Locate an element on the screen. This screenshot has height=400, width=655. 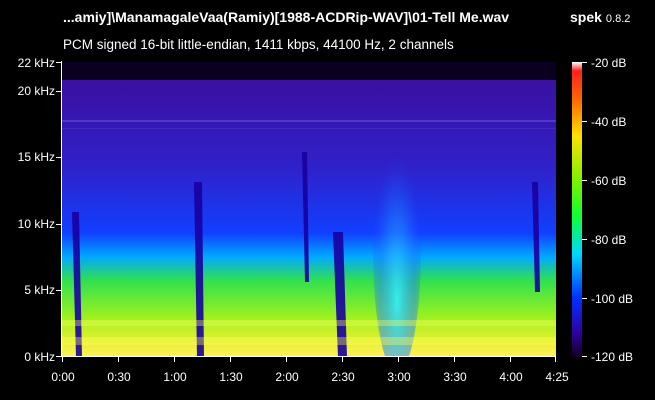
colorbar-label-minus80: -80 dB is located at coordinates (609, 240).